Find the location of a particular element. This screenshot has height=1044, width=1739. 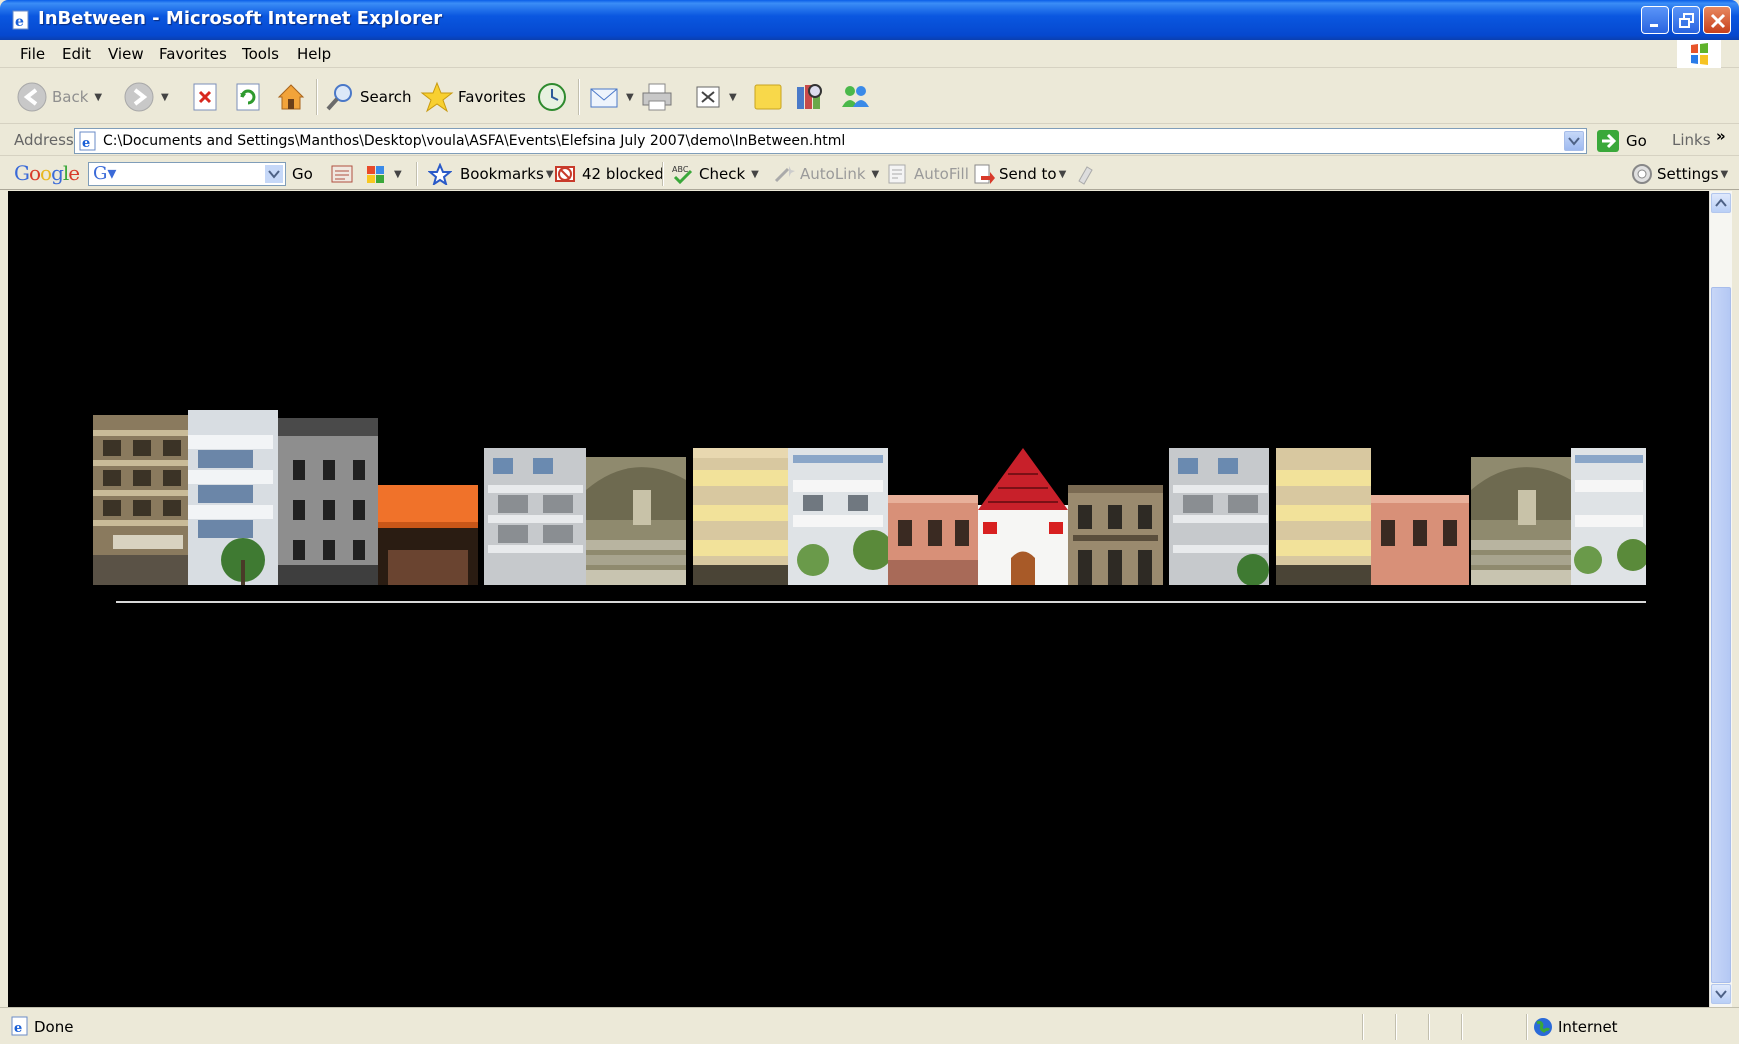

popup-blocker-button: 42 blocked is located at coordinates (608, 174).